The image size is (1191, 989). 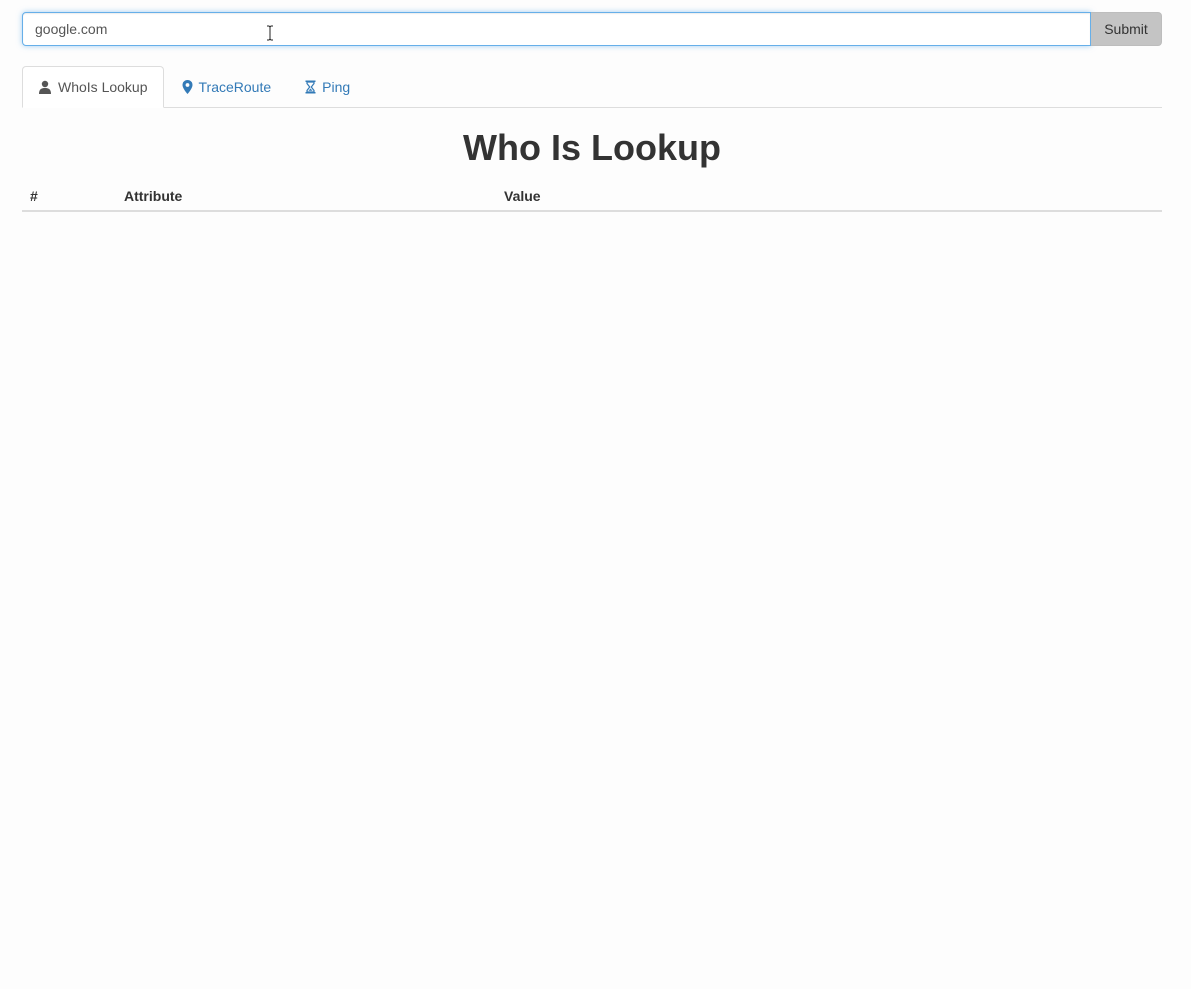 I want to click on search-bar: Submit, so click(x=592, y=29).